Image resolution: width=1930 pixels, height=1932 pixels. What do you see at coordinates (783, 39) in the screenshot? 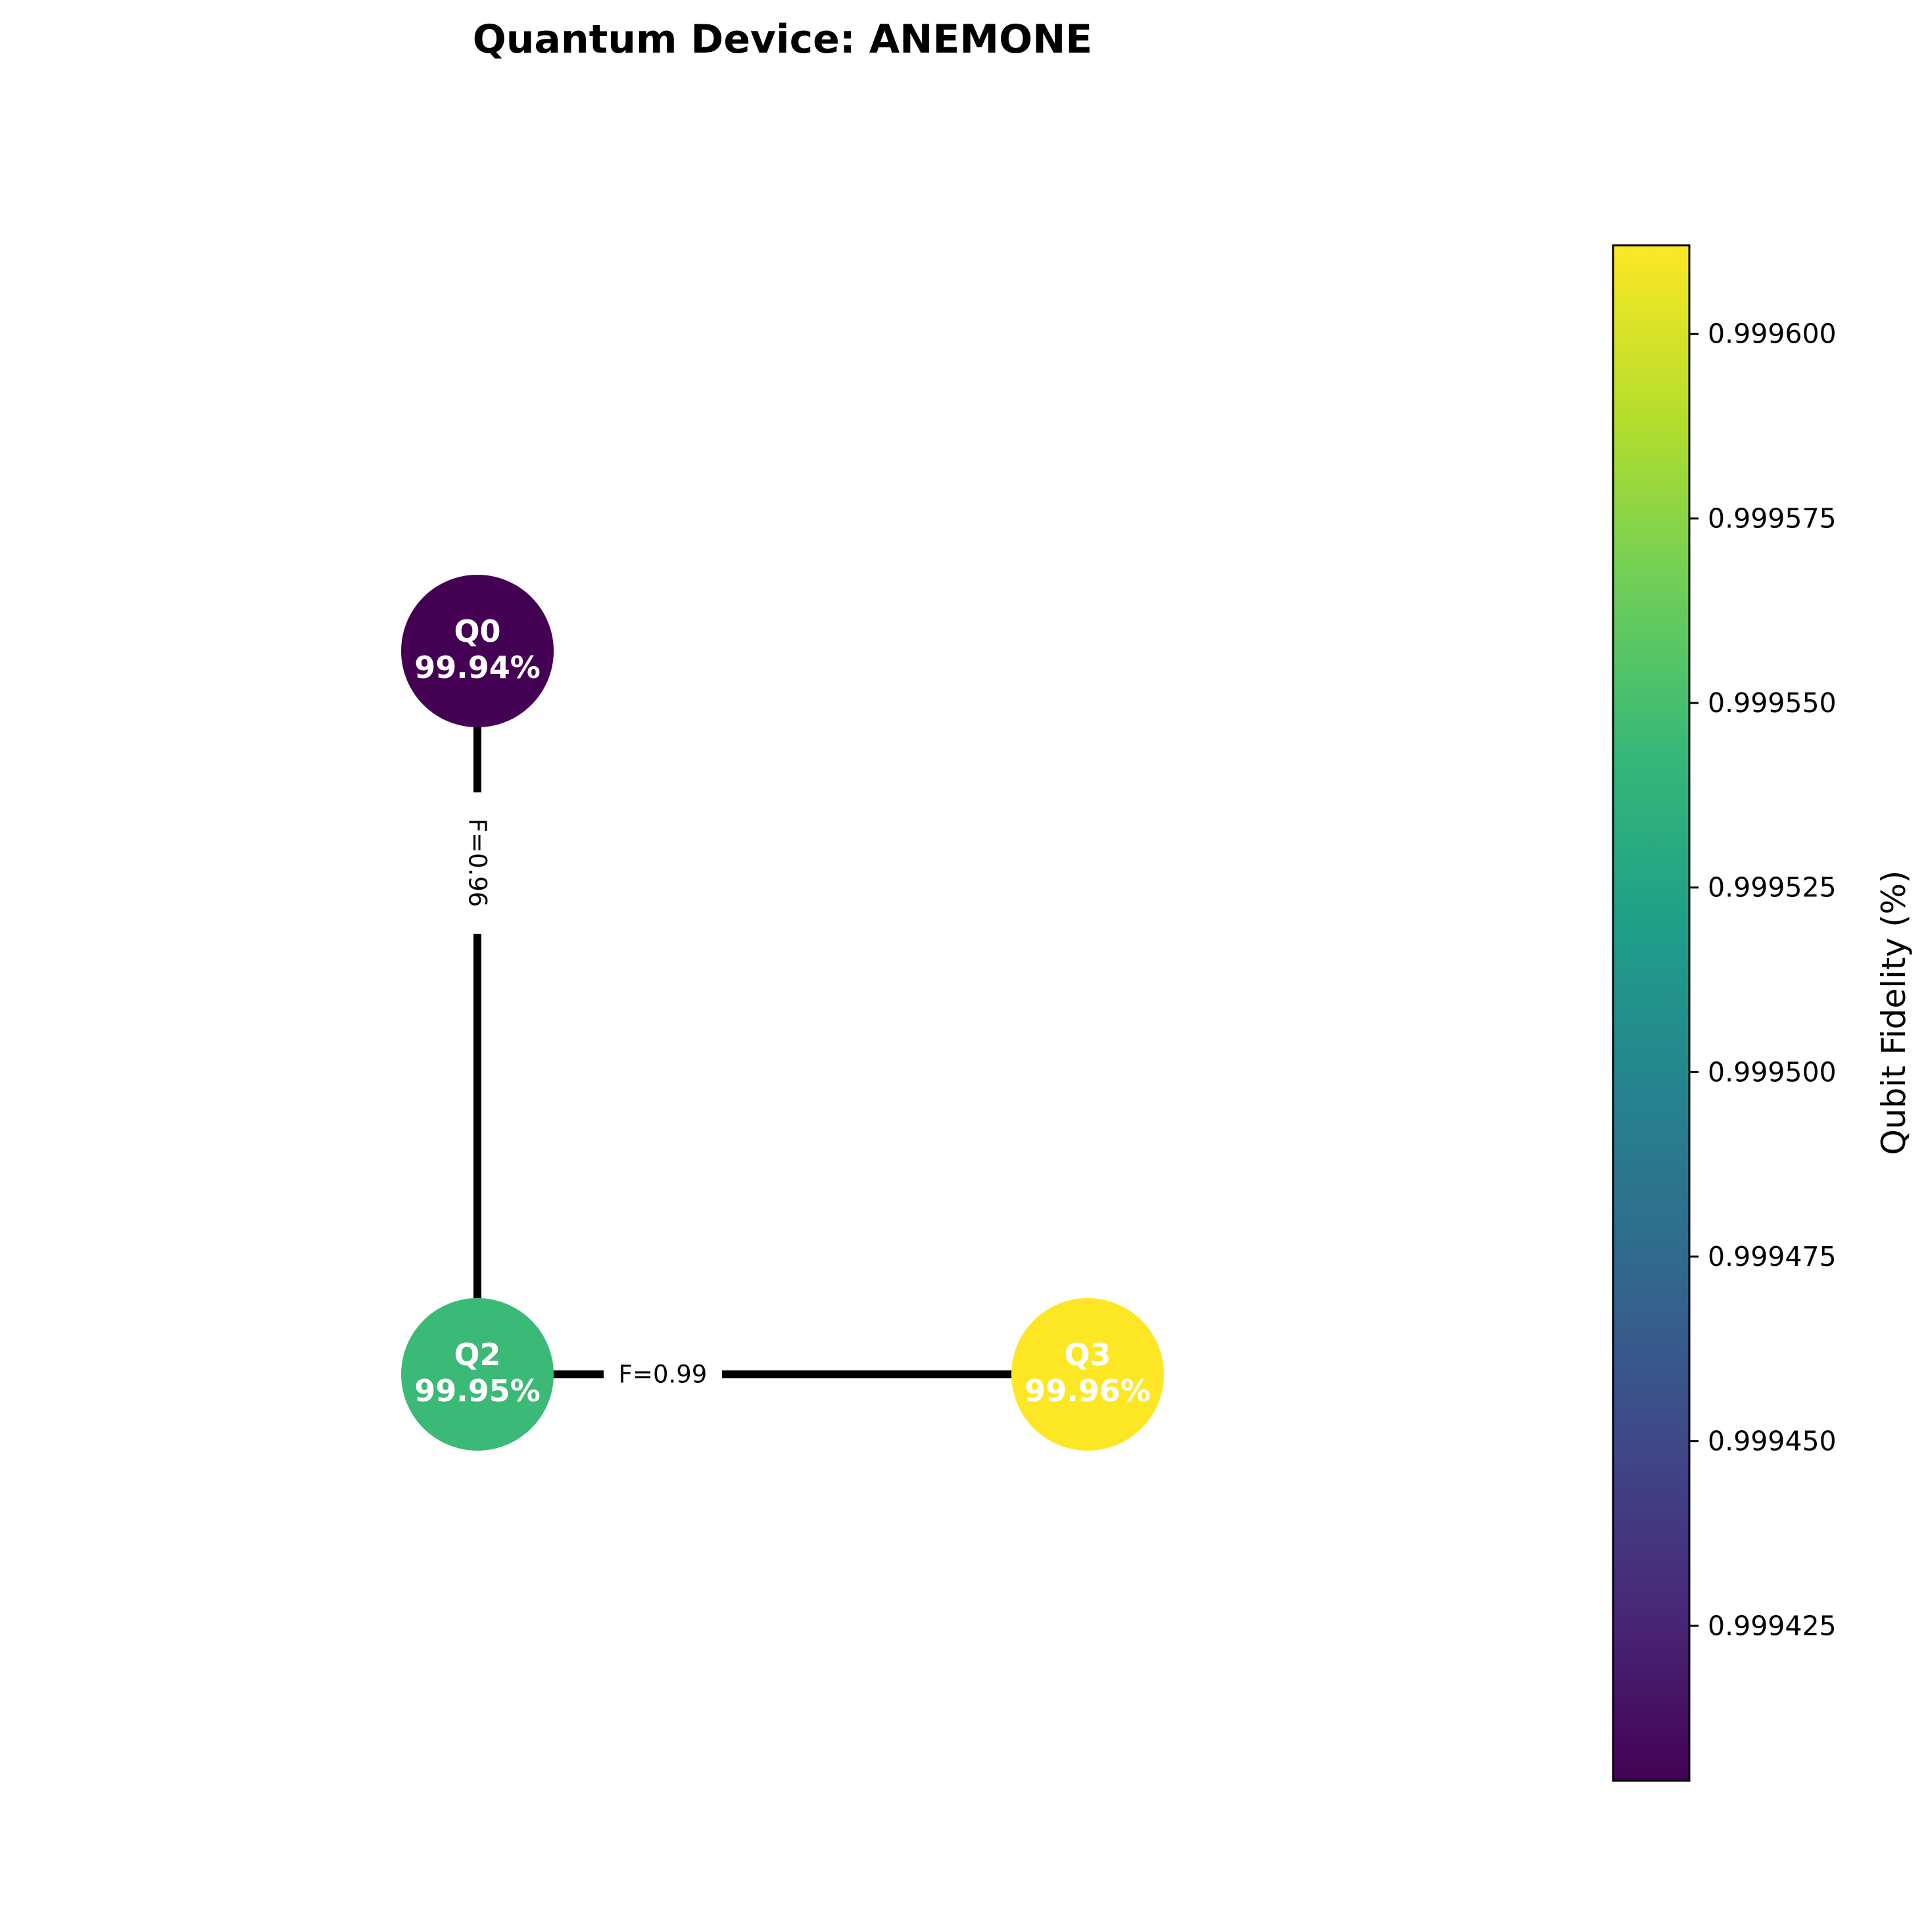
I see `figure-title: Quantum Device: ANEMONE` at bounding box center [783, 39].